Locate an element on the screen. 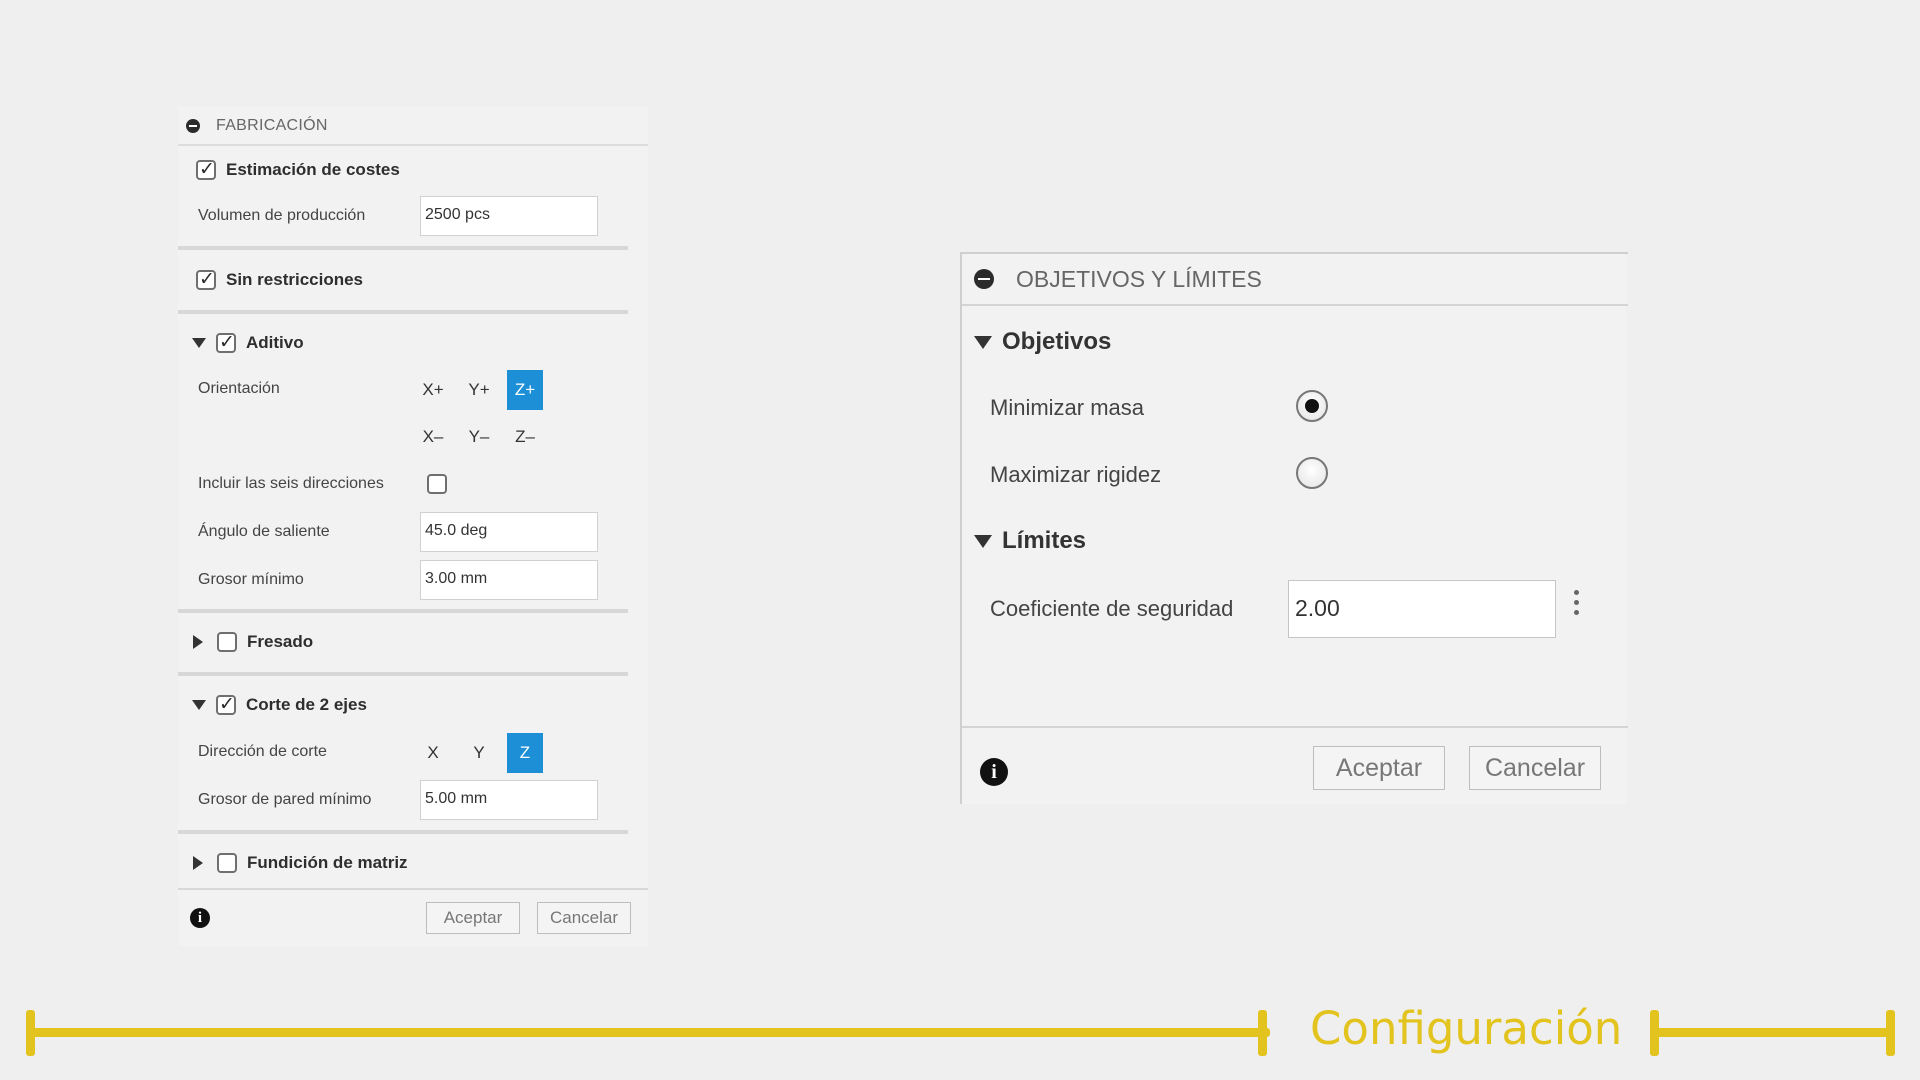  timeline-end-tick is located at coordinates (1890, 1033).